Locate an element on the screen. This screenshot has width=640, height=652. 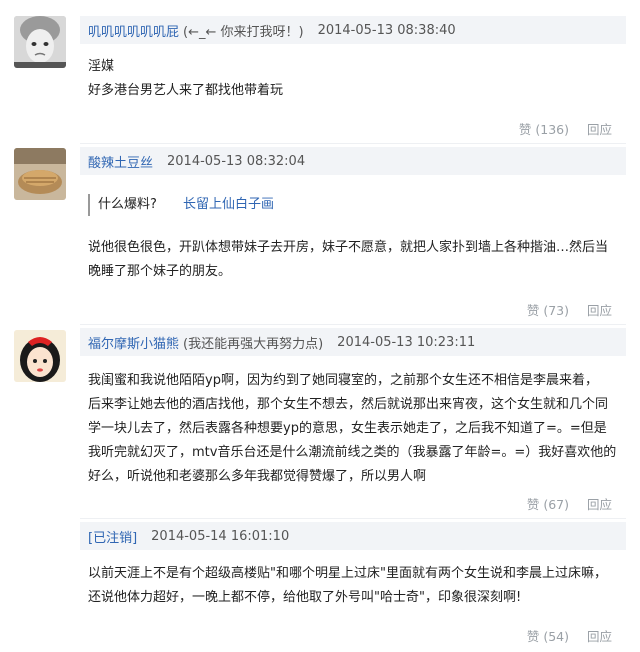
avatar-snow-white-icon is located at coordinates (40, 356).